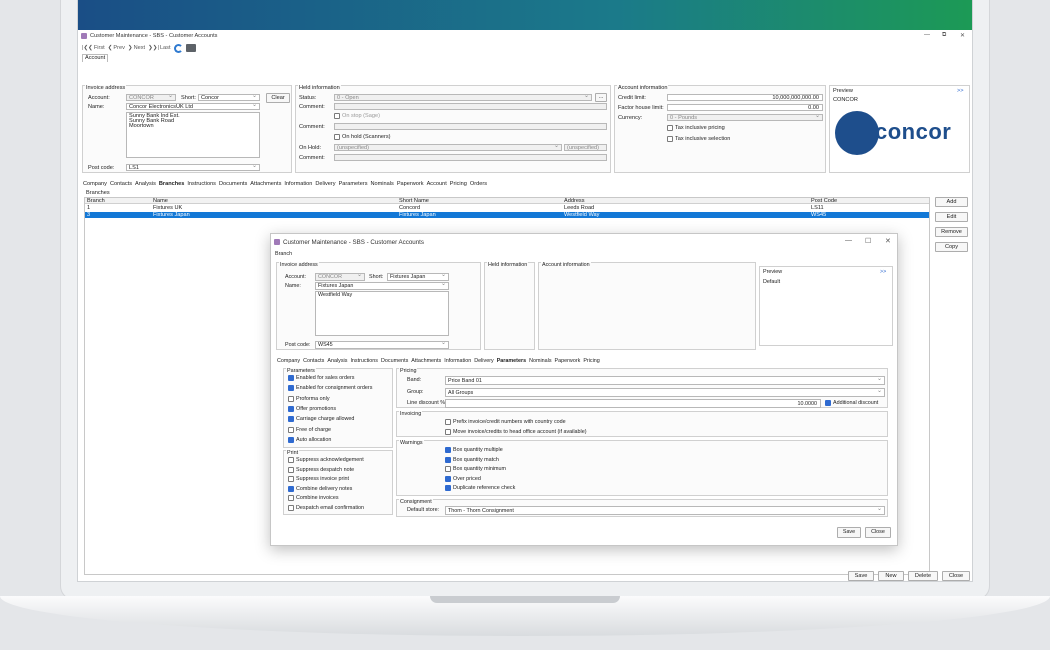 This screenshot has width=1050, height=650. Describe the element at coordinates (364, 361) in the screenshot. I see `dlg-tab-instructions: Instructions` at that location.